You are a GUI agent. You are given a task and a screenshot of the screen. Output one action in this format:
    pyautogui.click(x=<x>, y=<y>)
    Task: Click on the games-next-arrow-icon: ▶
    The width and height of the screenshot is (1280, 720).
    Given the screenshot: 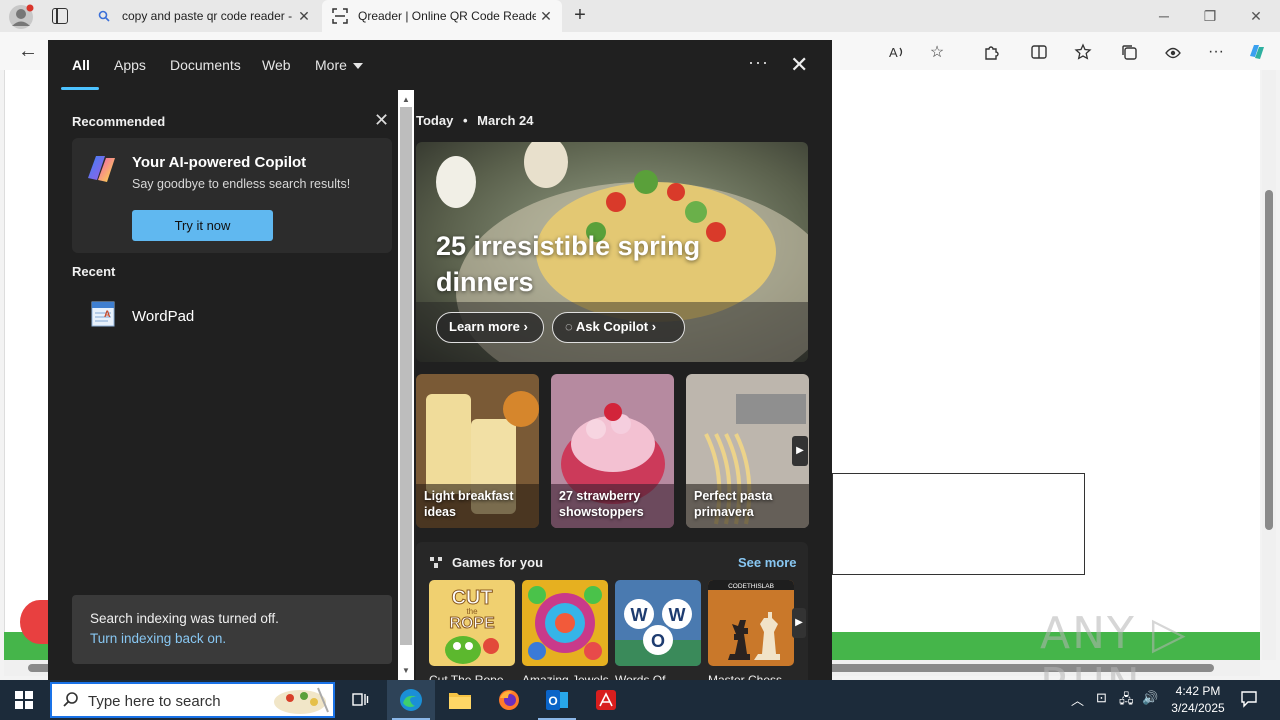 What is the action you would take?
    pyautogui.click(x=799, y=623)
    